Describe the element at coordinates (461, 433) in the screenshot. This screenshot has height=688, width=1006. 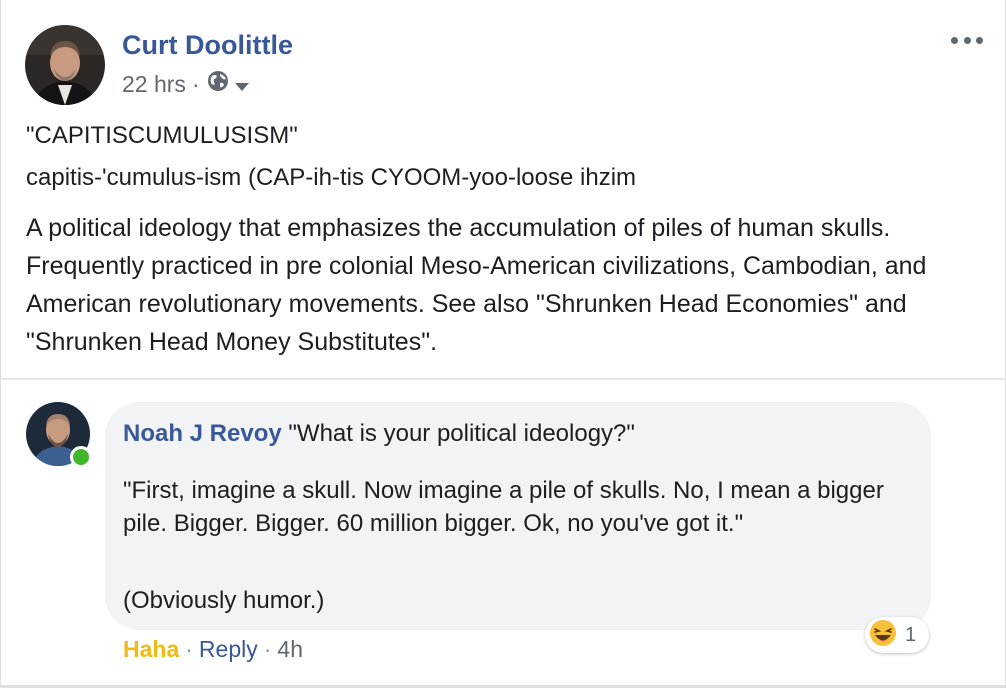
I see `comment-headline: "What is your political ideology?"` at that location.